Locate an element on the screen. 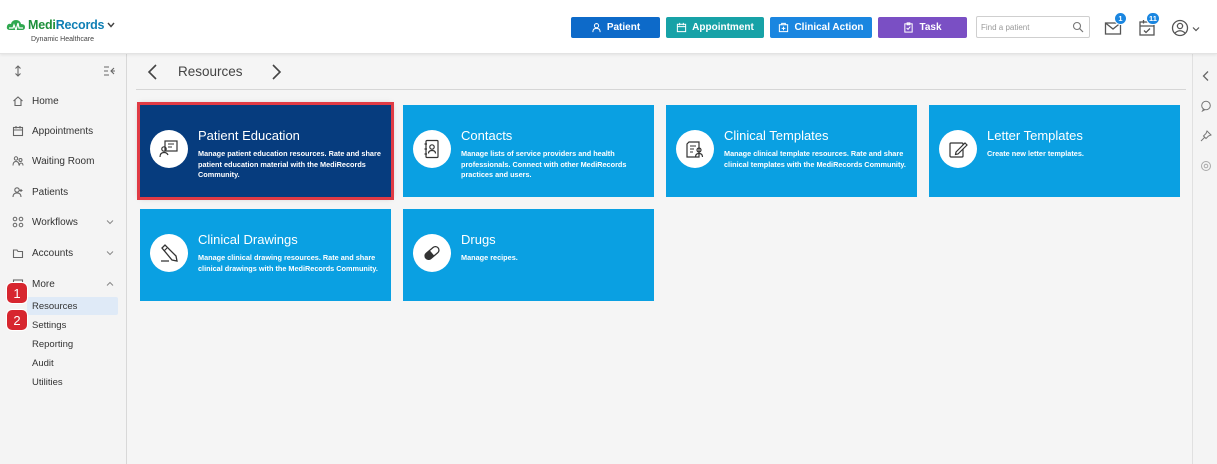  collapse-sidebar-icon is located at coordinates (109, 71).